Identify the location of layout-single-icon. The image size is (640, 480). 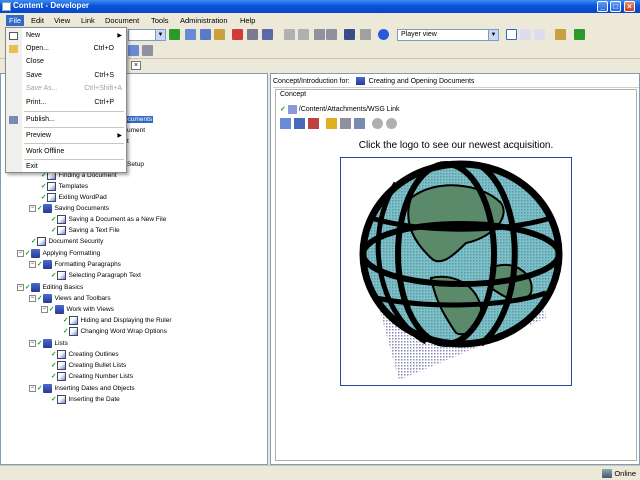
(511, 34).